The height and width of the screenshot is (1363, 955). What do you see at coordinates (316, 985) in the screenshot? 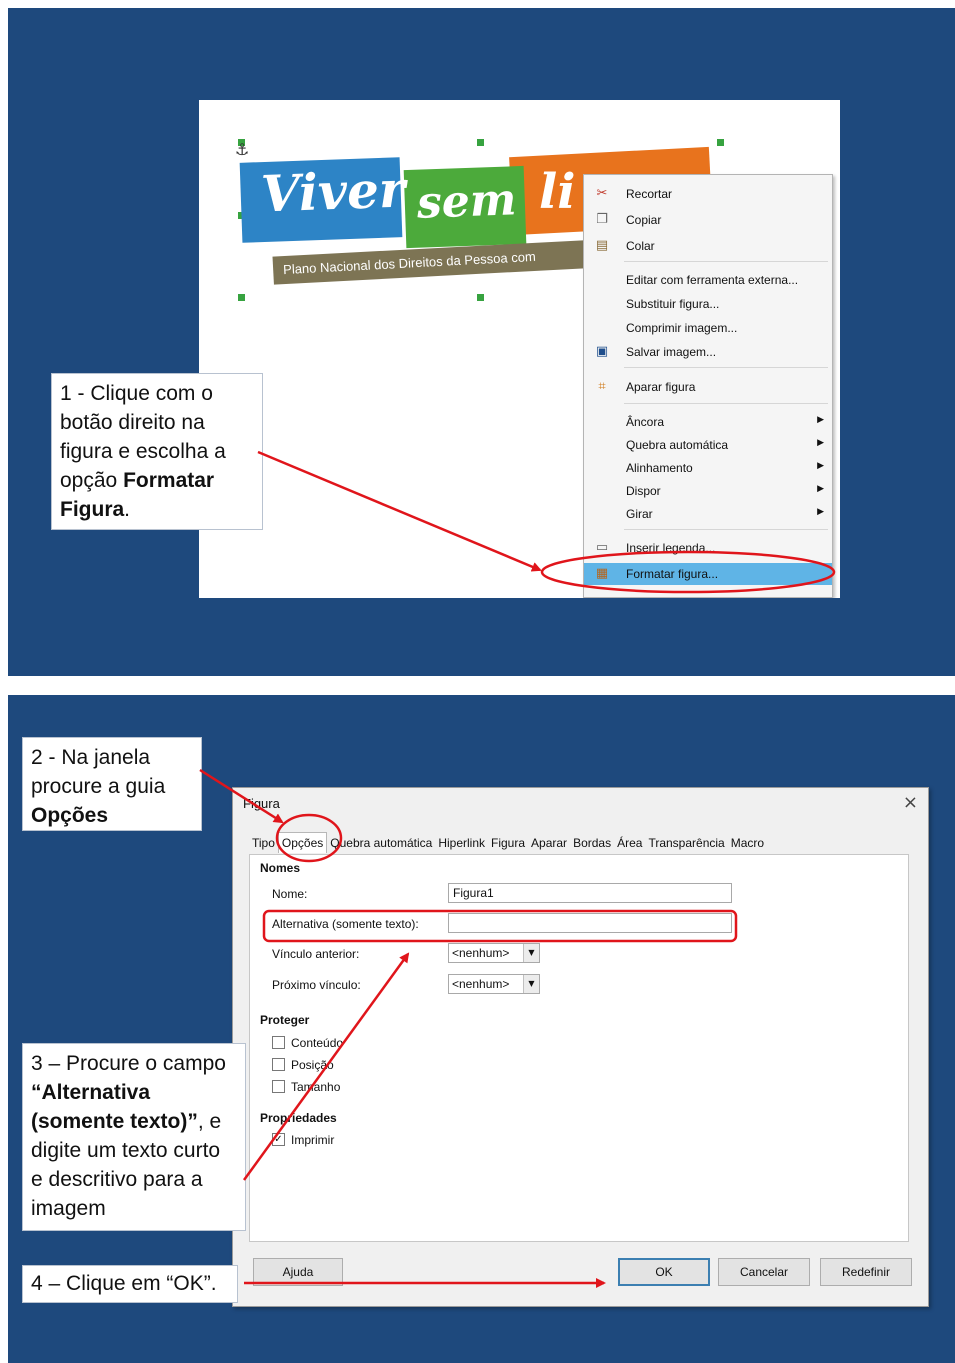
I see `next-link-label: Próximo vínculo:` at bounding box center [316, 985].